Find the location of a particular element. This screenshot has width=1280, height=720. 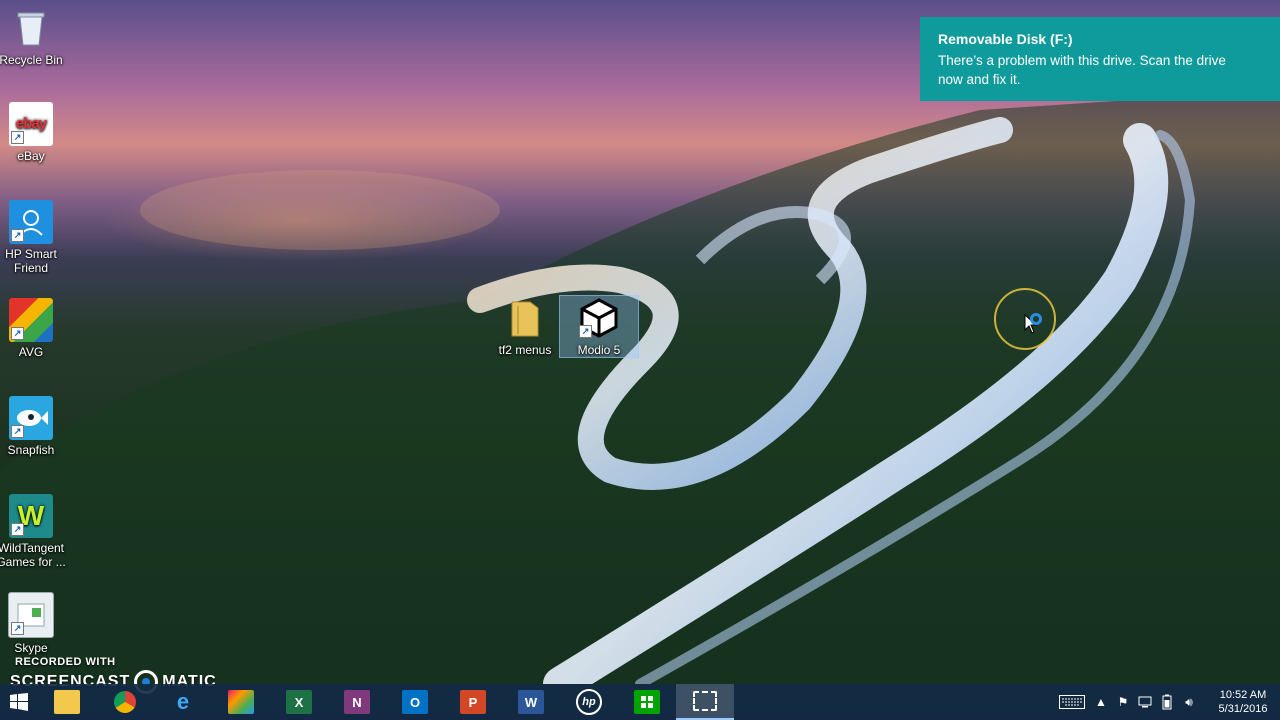

start-button is located at coordinates (19, 702).